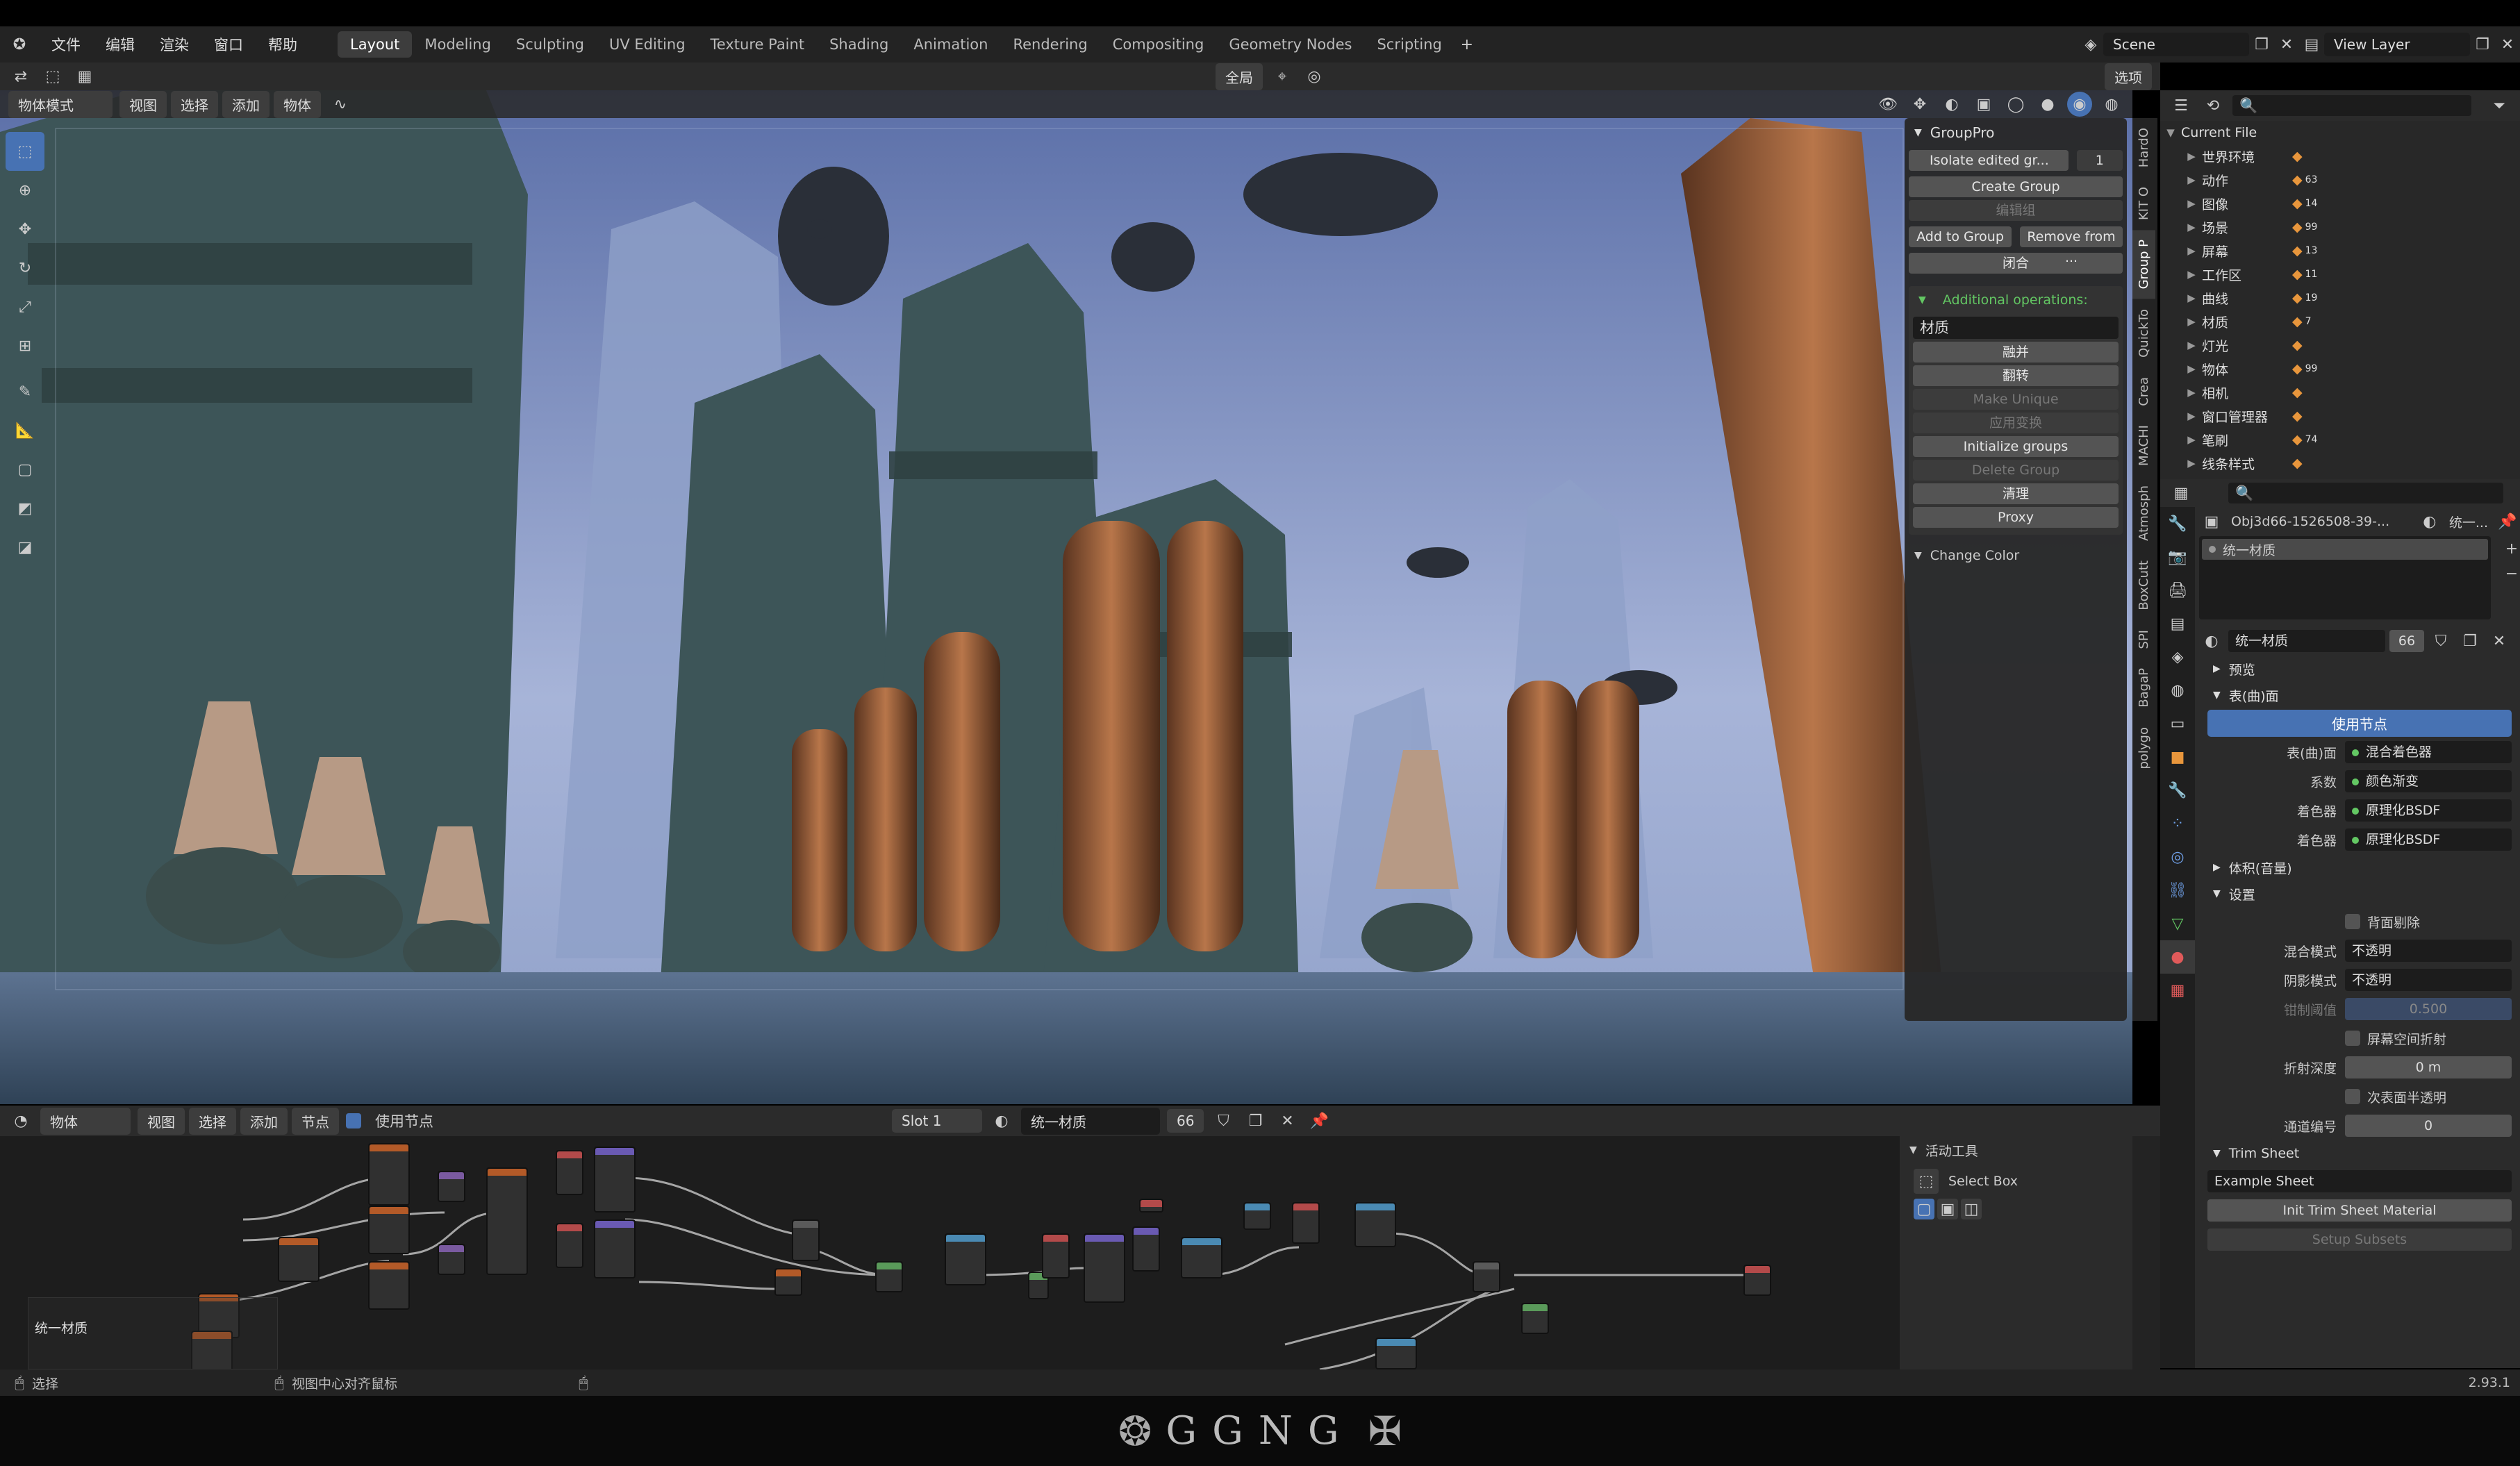  What do you see at coordinates (2128, 76) in the screenshot?
I see `options-dropdown: 选项` at bounding box center [2128, 76].